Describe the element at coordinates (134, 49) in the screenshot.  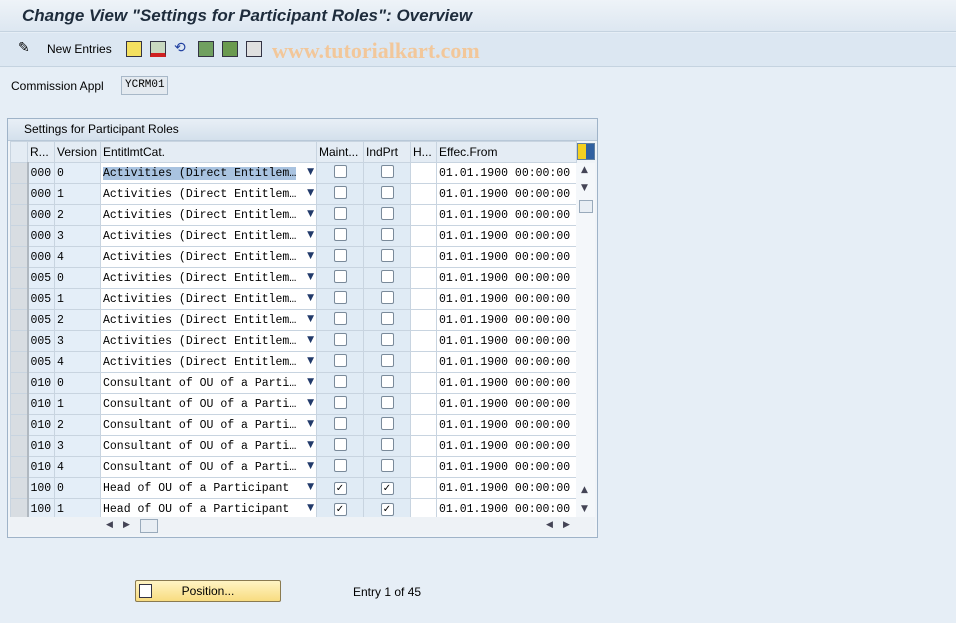
I see `copy-icon` at that location.